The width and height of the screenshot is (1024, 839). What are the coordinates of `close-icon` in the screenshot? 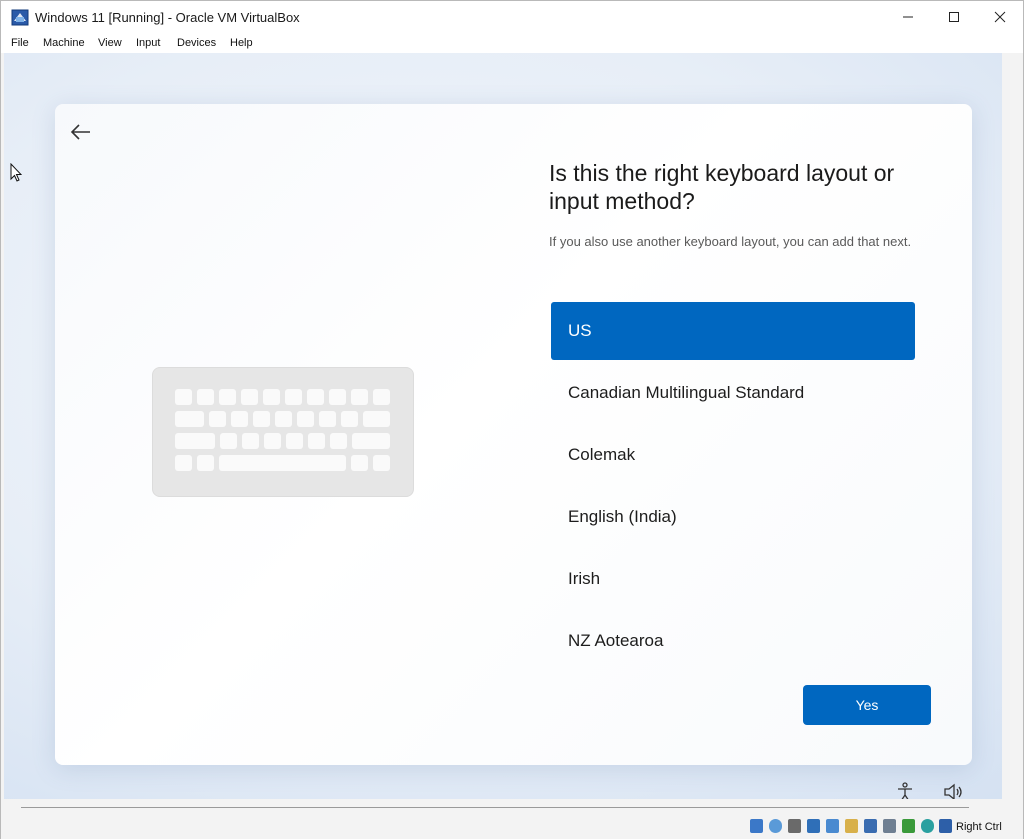 It's located at (1000, 17).